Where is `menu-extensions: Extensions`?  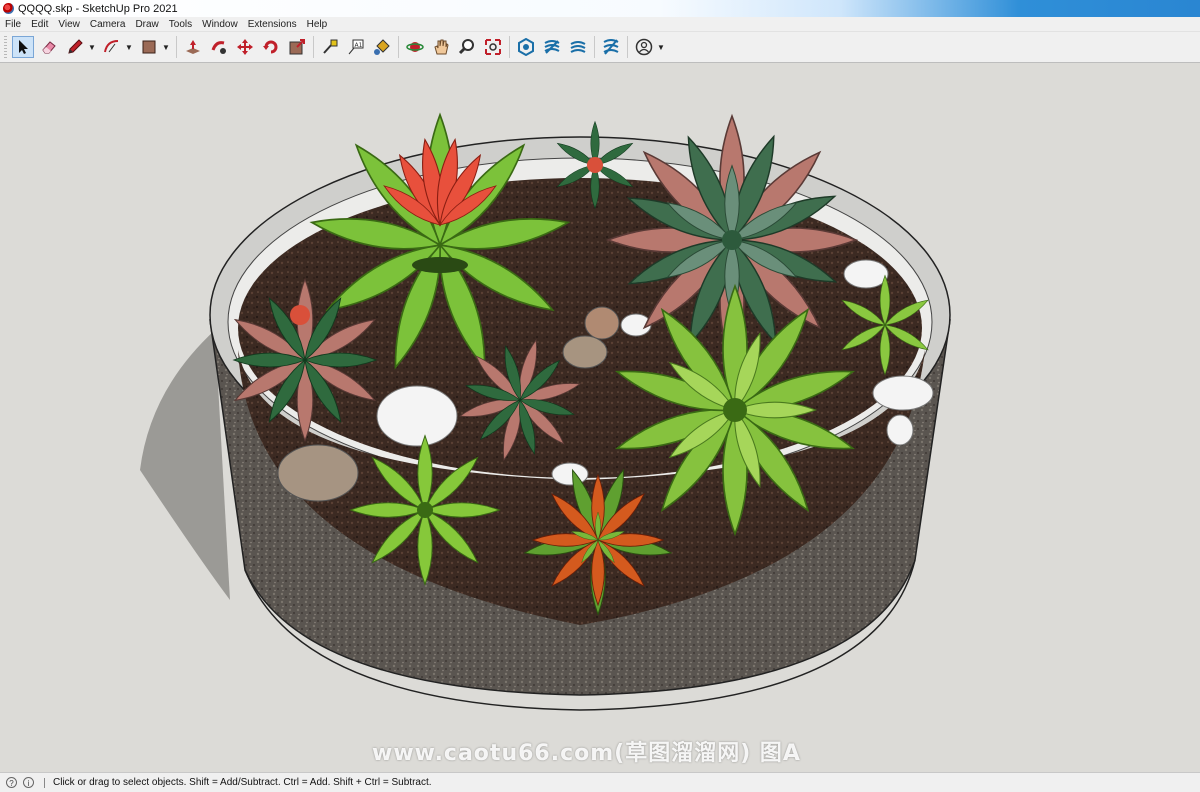 menu-extensions: Extensions is located at coordinates (272, 24).